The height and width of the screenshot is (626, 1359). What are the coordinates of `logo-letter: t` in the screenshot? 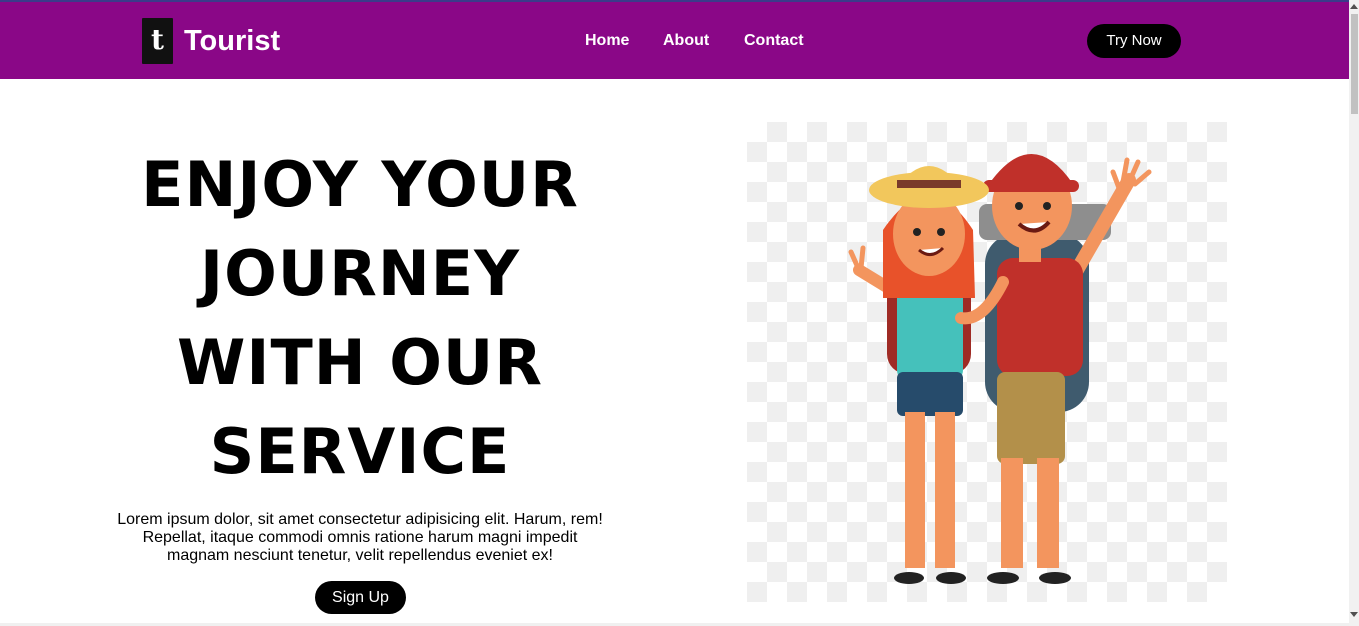 It's located at (157, 39).